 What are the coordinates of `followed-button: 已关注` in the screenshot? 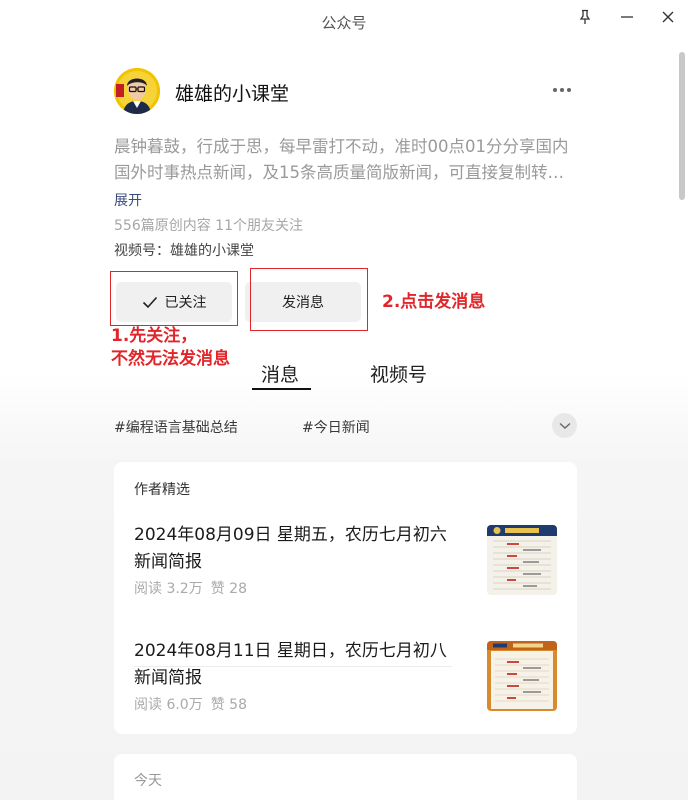 It's located at (174, 302).